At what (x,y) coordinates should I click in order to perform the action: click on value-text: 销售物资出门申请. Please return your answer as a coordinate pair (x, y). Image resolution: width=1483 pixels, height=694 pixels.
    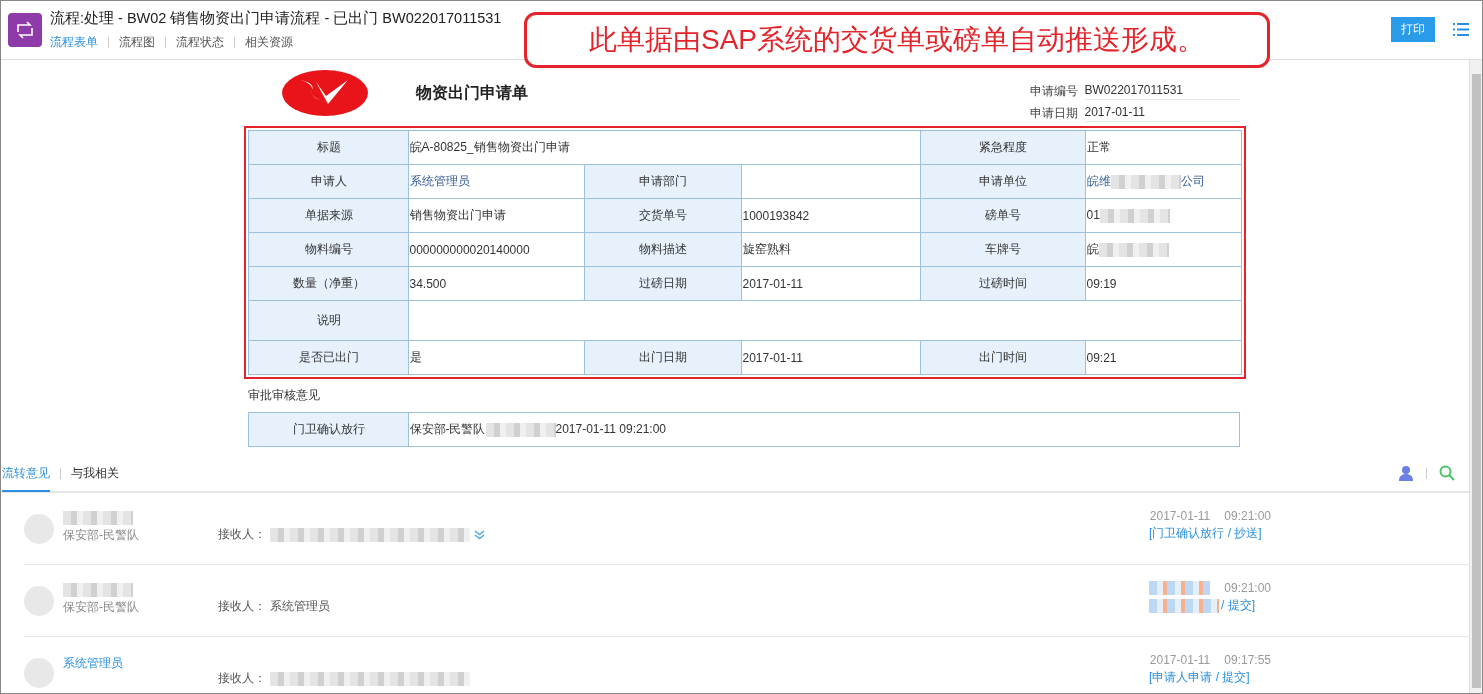
    Looking at the image, I should click on (457, 215).